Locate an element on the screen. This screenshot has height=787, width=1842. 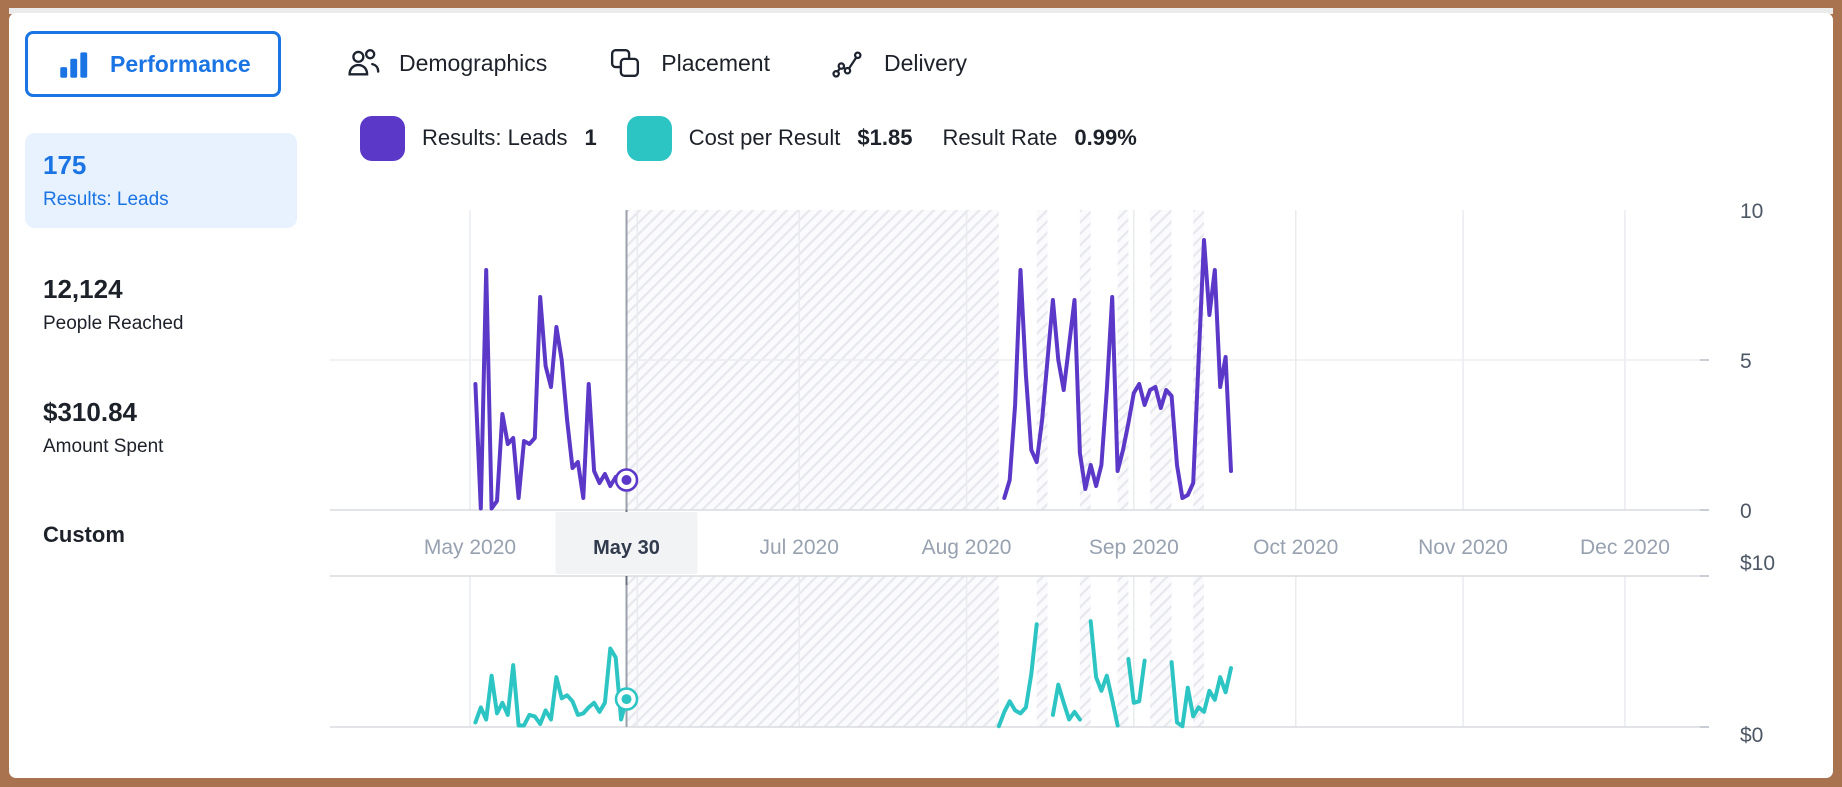
metric-label: Results: Leads is located at coordinates (106, 199).